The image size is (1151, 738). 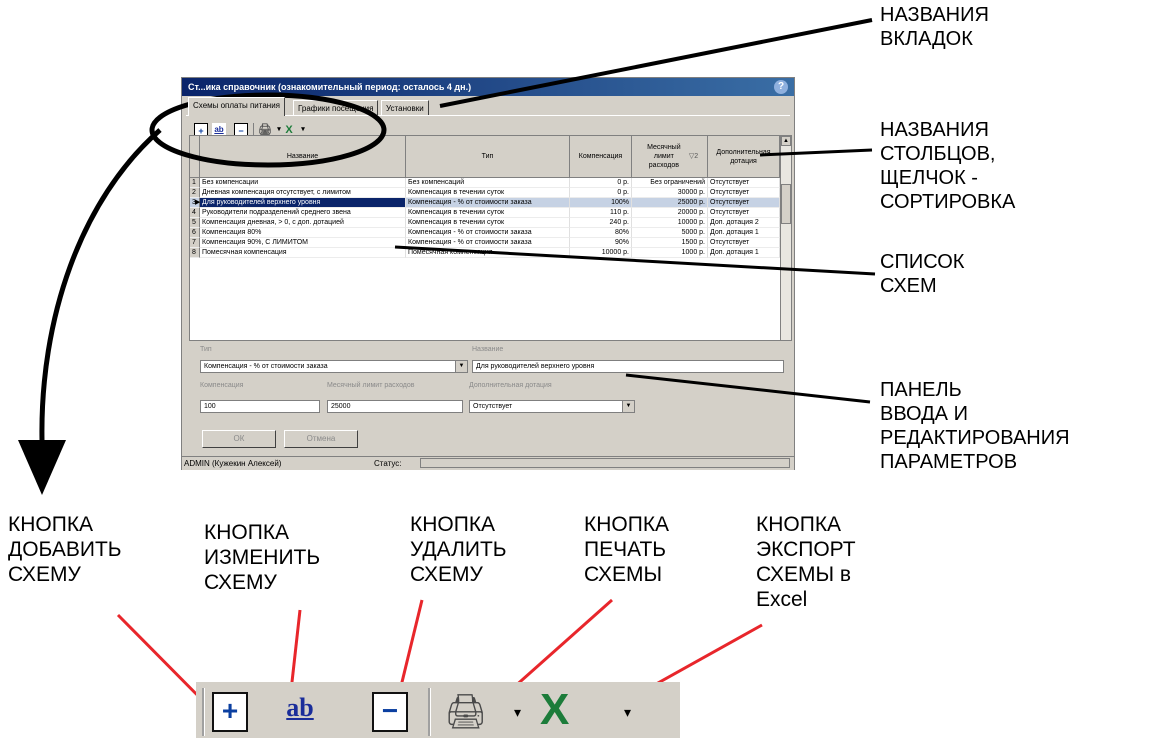 What do you see at coordinates (554, 710) in the screenshot?
I see `excel-export-icon: X` at bounding box center [554, 710].